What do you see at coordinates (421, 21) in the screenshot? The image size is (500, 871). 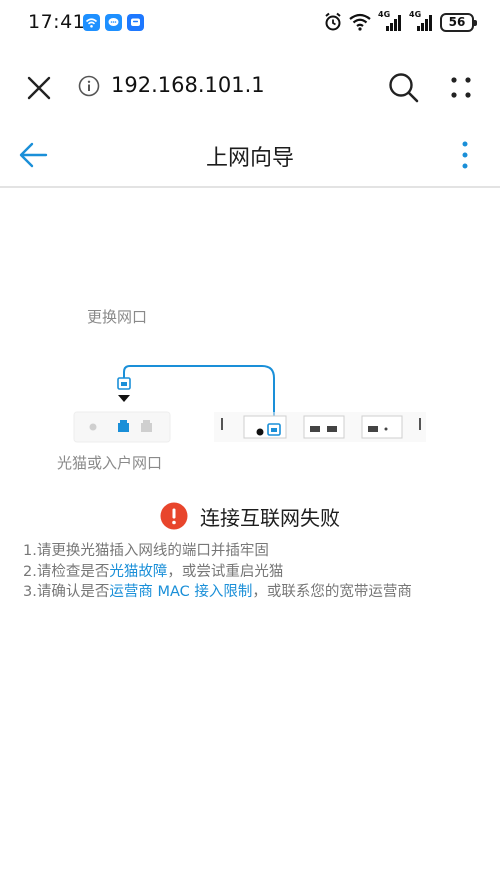 I see `cell-signal-icon-sim2: 4G` at bounding box center [421, 21].